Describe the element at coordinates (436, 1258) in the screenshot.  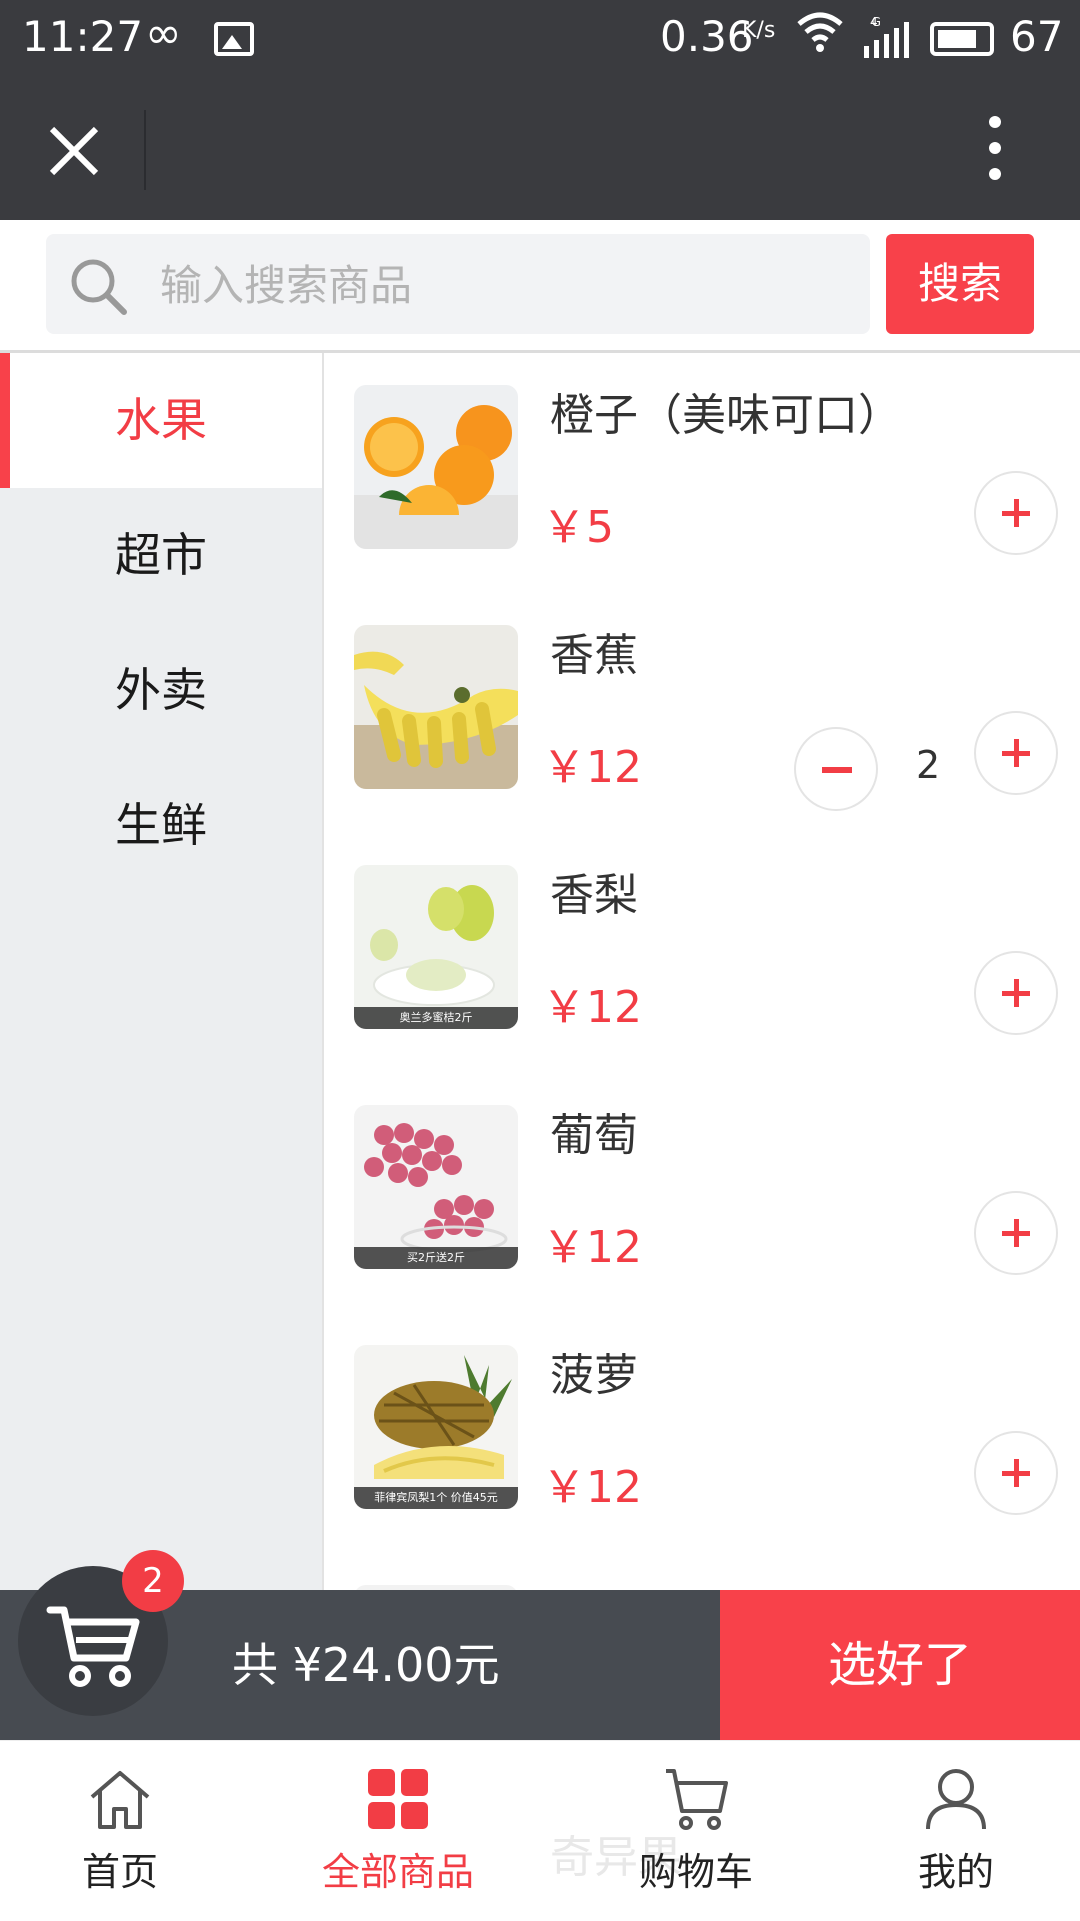
I see `product-image-caption: 买2斤送2斤` at that location.